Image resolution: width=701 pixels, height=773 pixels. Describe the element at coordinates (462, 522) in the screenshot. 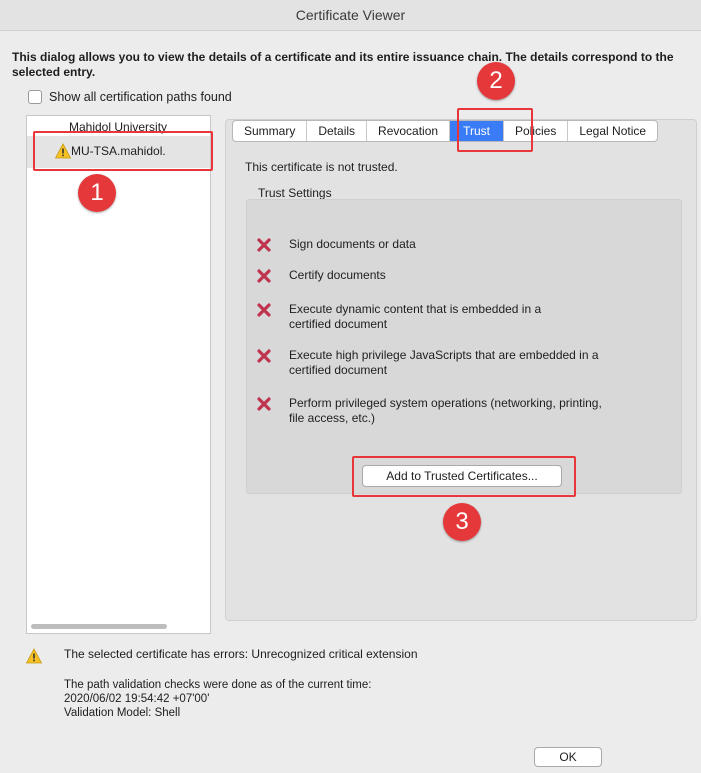

I see `annotation-badge-3: 3` at that location.